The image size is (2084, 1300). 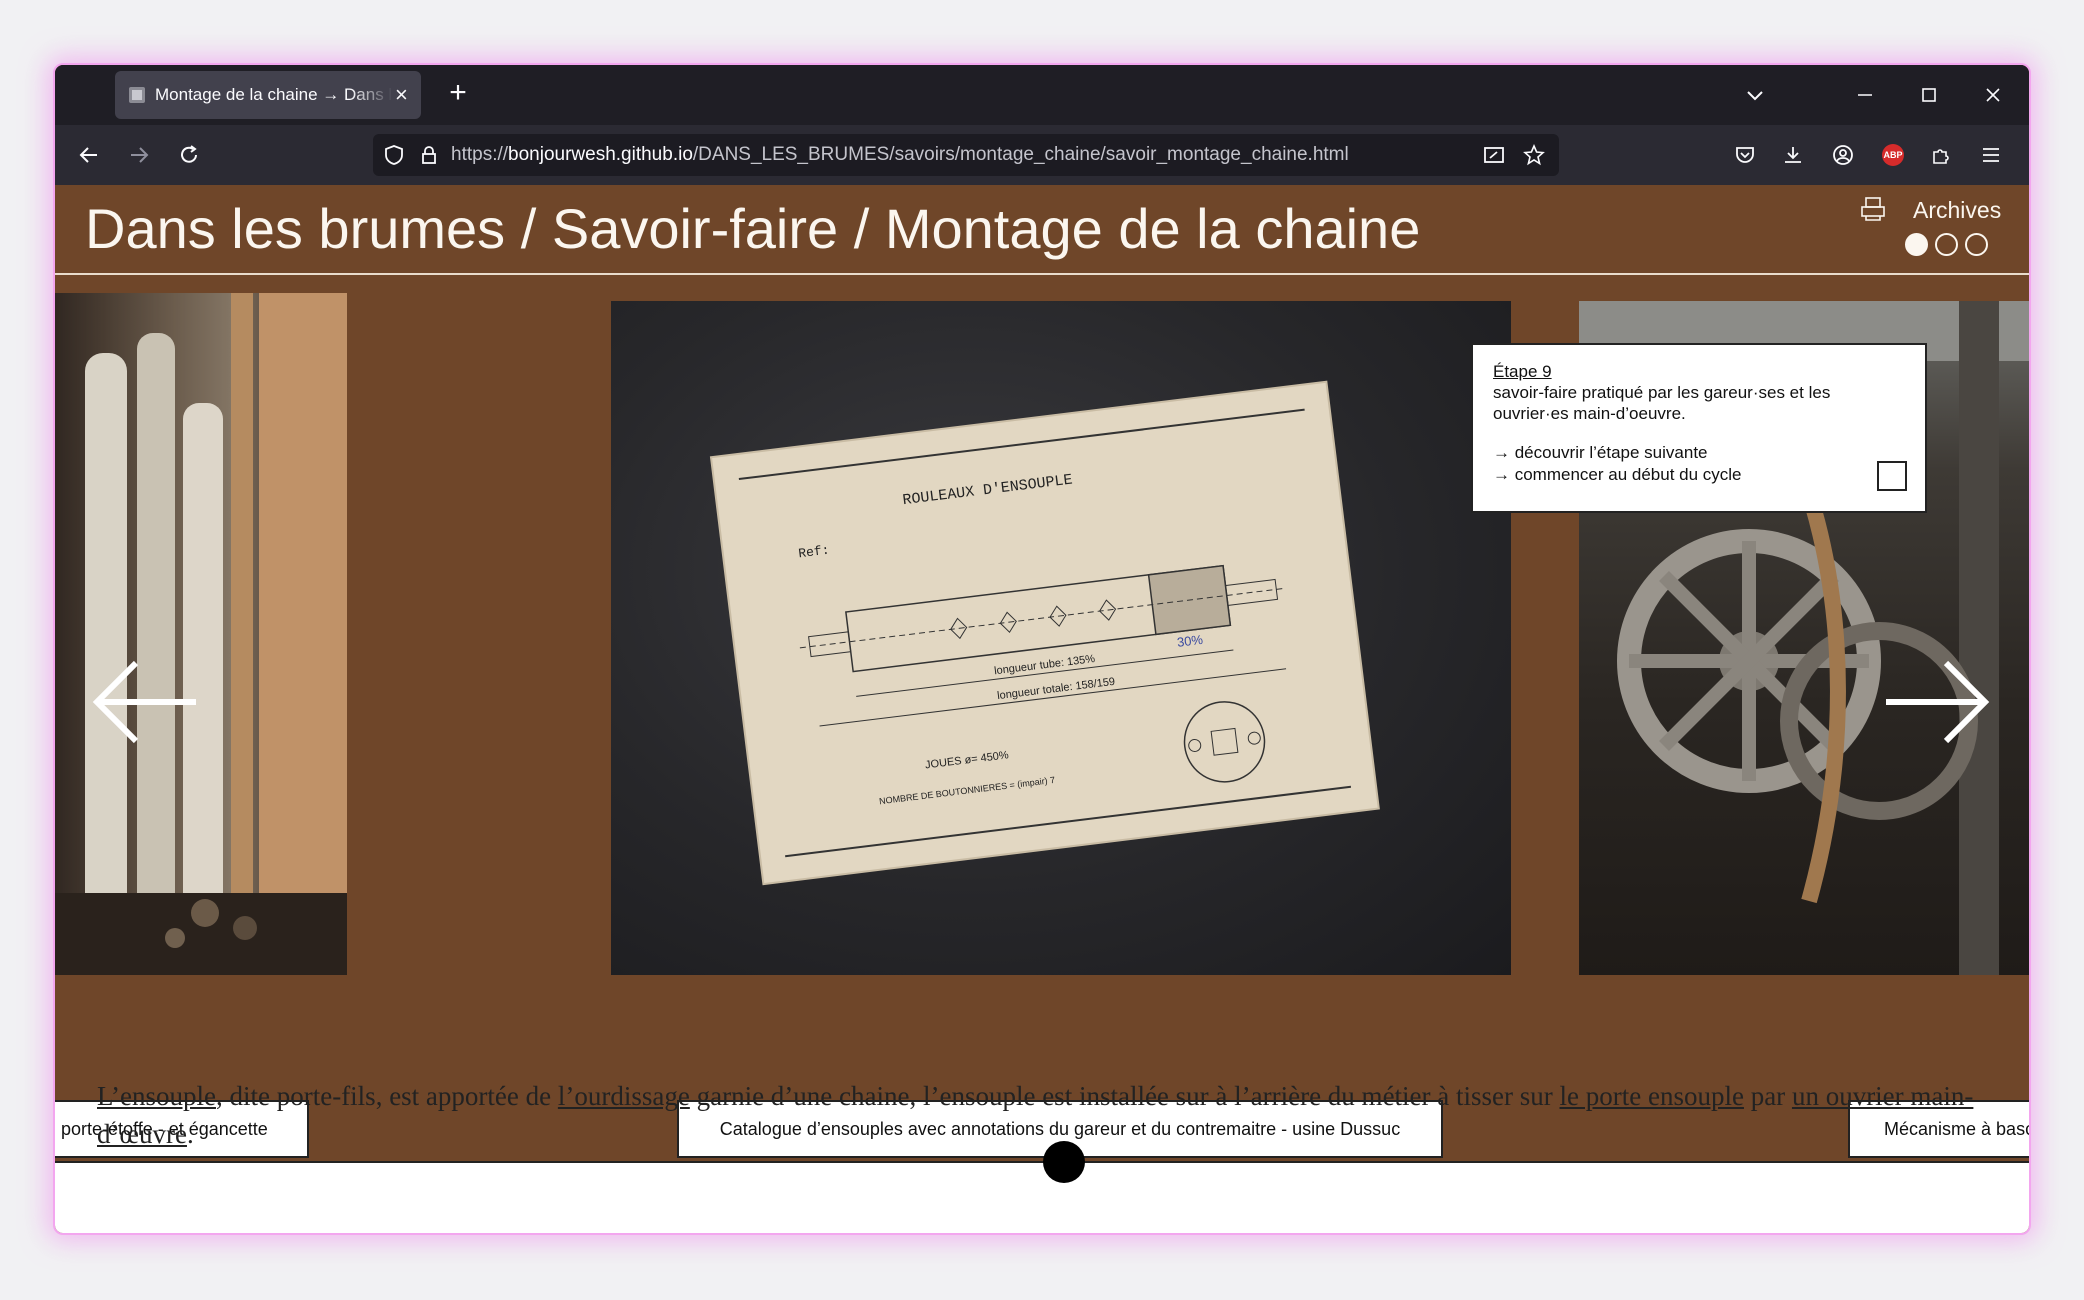 I want to click on description-panel, so click(x=1042, y=1197).